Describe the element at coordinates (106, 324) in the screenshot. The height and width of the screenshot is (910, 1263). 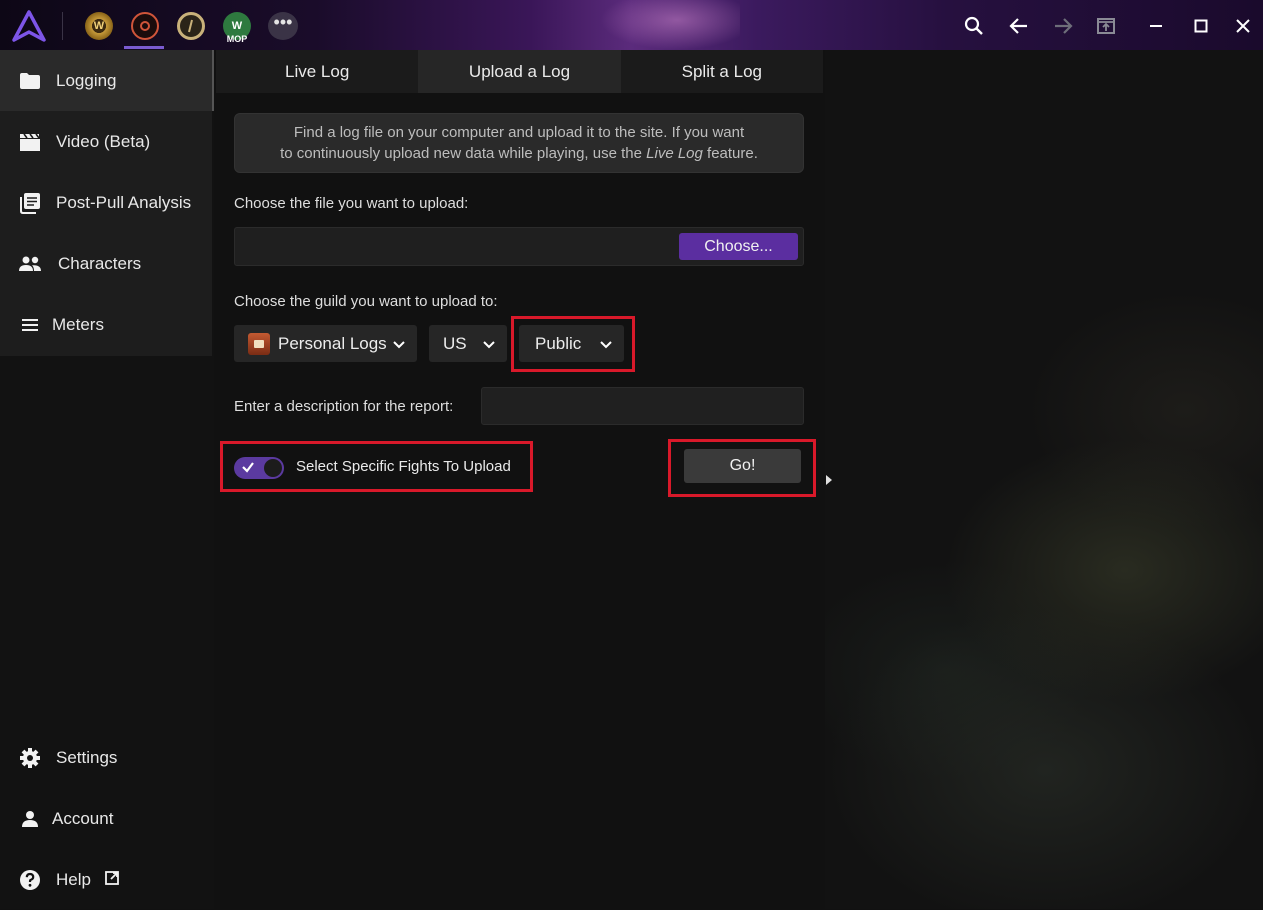
I see `sidebar-item-meters: Meters` at that location.